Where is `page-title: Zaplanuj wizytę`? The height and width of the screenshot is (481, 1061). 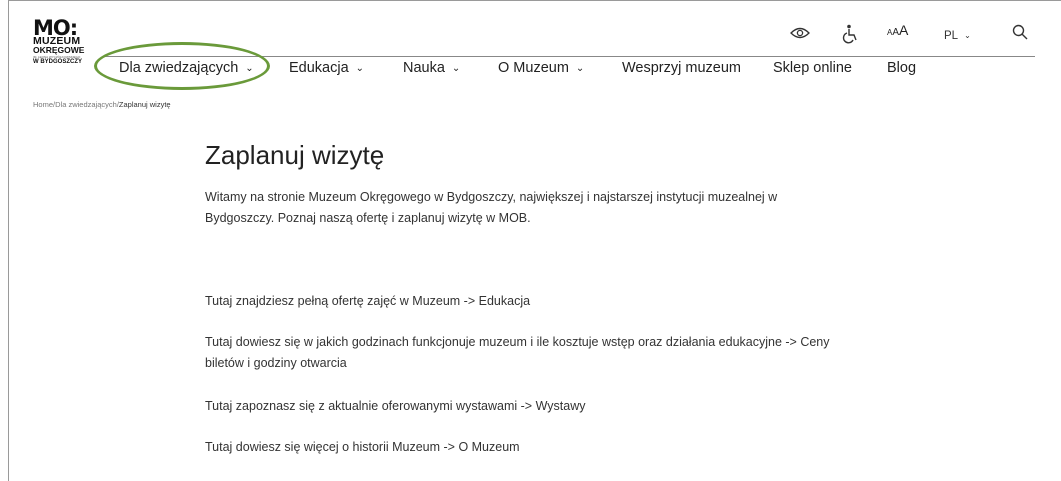 page-title: Zaplanuj wizytę is located at coordinates (295, 155).